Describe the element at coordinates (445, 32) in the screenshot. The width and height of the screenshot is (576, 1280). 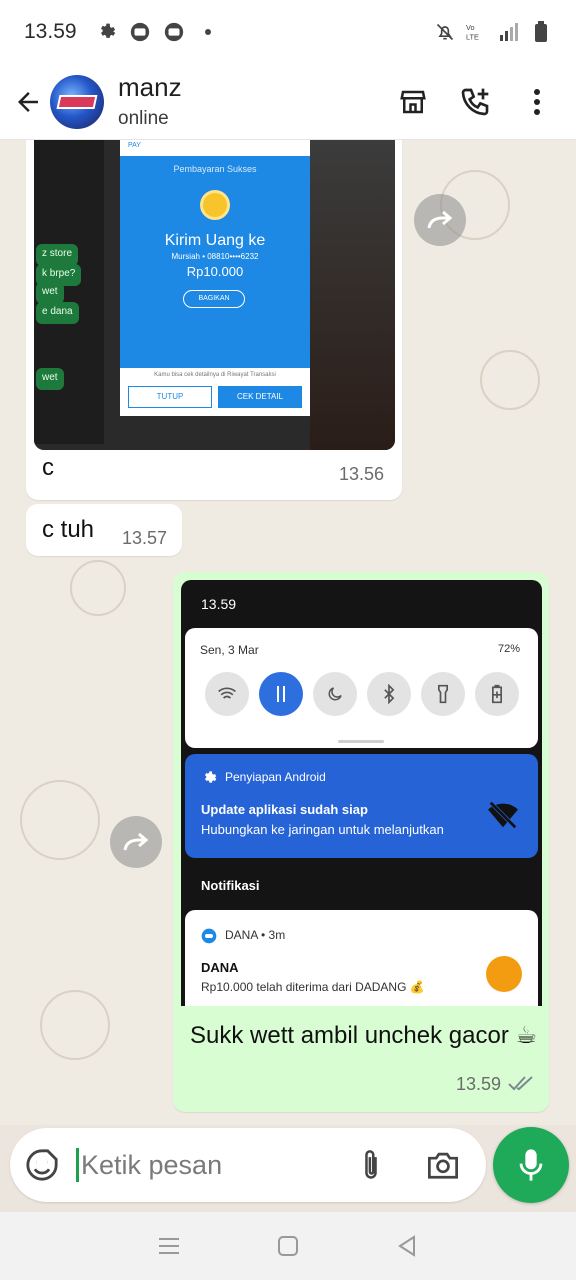
I see `mute-icon` at that location.